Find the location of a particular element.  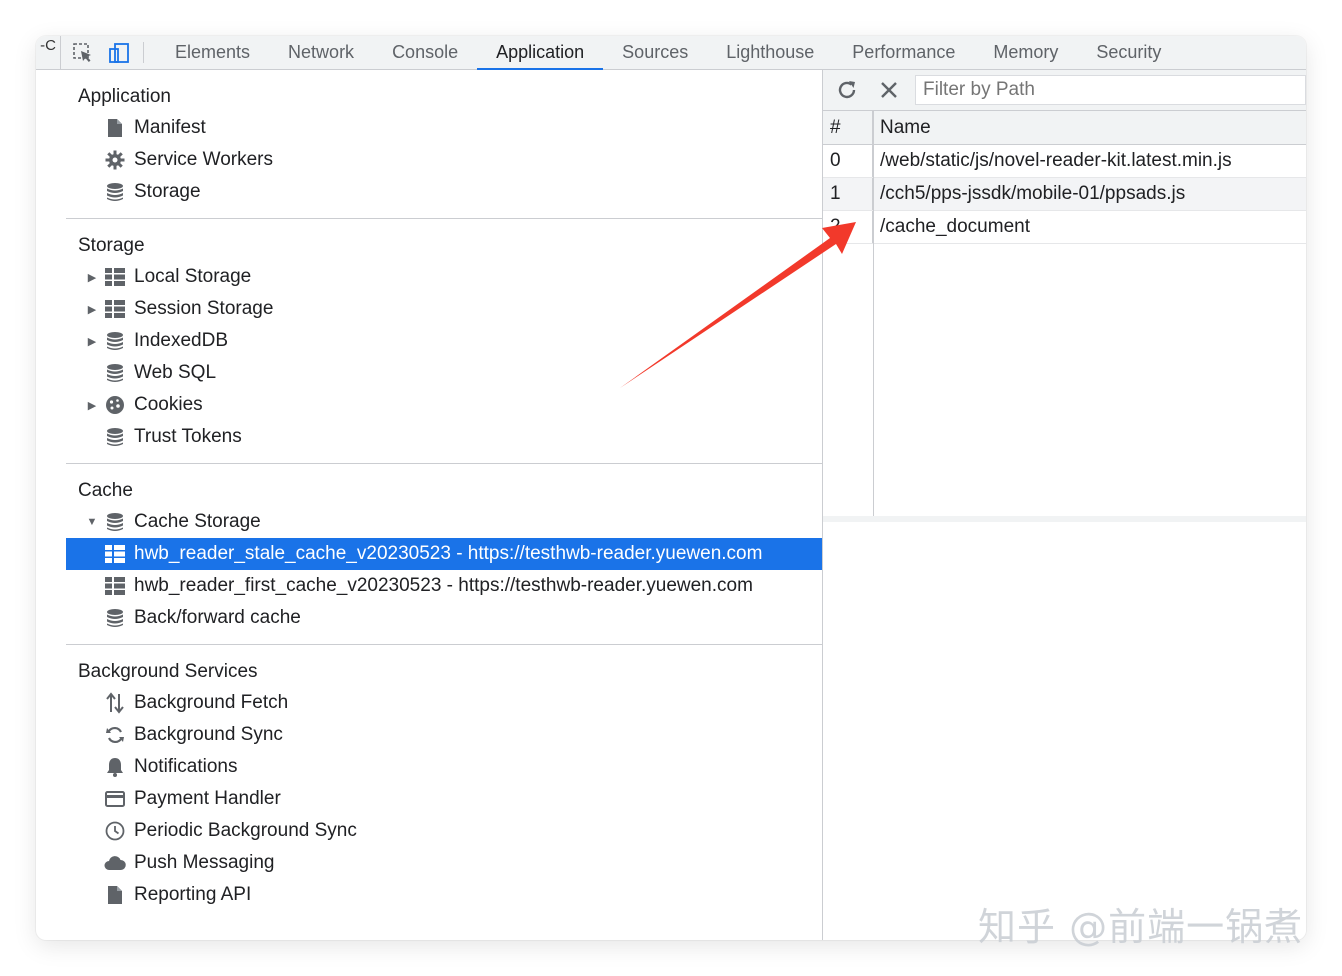

sidebar-item-reporting-api: Reporting API is located at coordinates (444, 895).